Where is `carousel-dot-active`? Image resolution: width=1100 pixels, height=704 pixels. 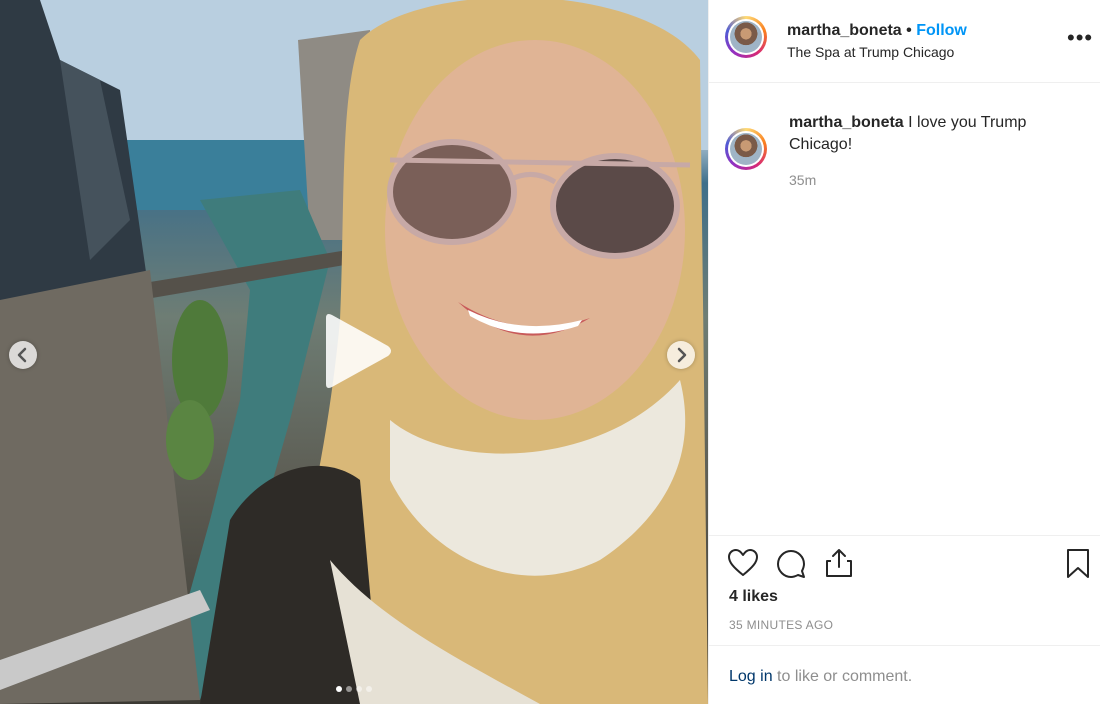
carousel-dot-active is located at coordinates (339, 689).